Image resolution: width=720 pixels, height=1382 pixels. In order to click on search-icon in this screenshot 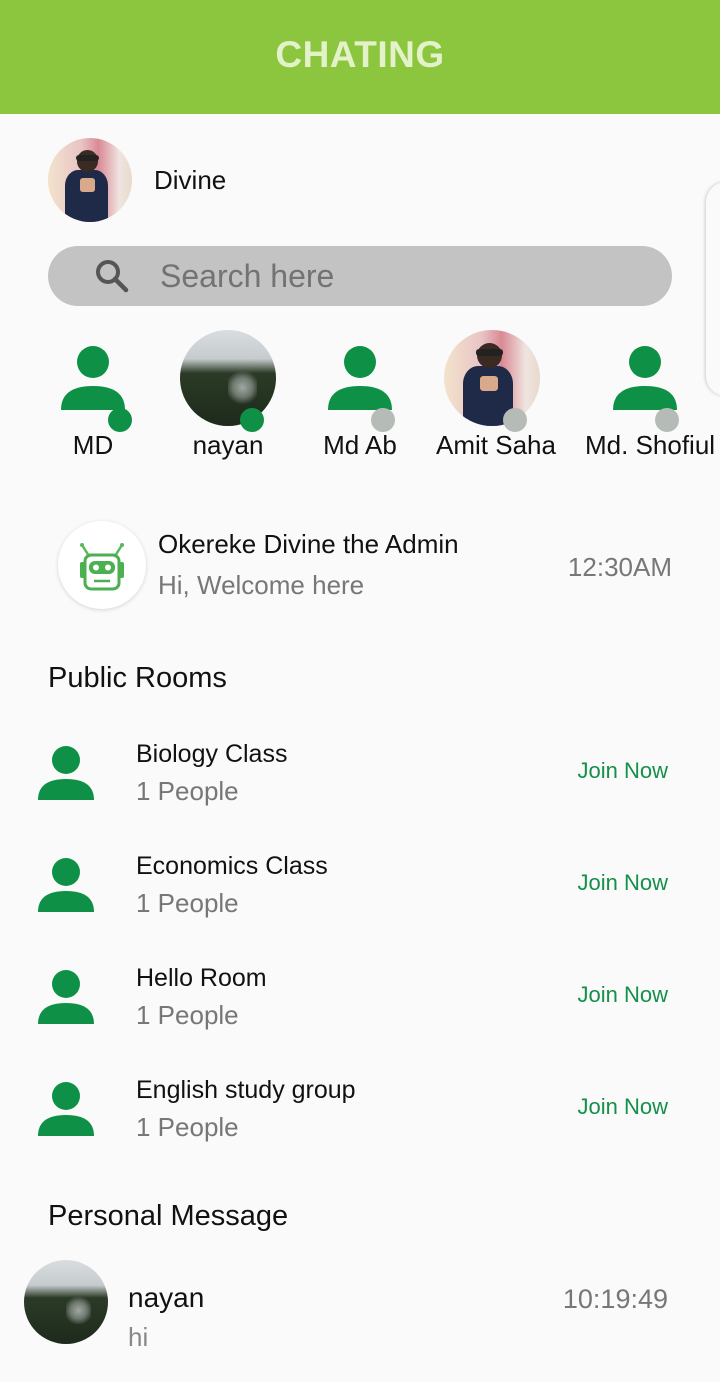, I will do `click(112, 276)`.